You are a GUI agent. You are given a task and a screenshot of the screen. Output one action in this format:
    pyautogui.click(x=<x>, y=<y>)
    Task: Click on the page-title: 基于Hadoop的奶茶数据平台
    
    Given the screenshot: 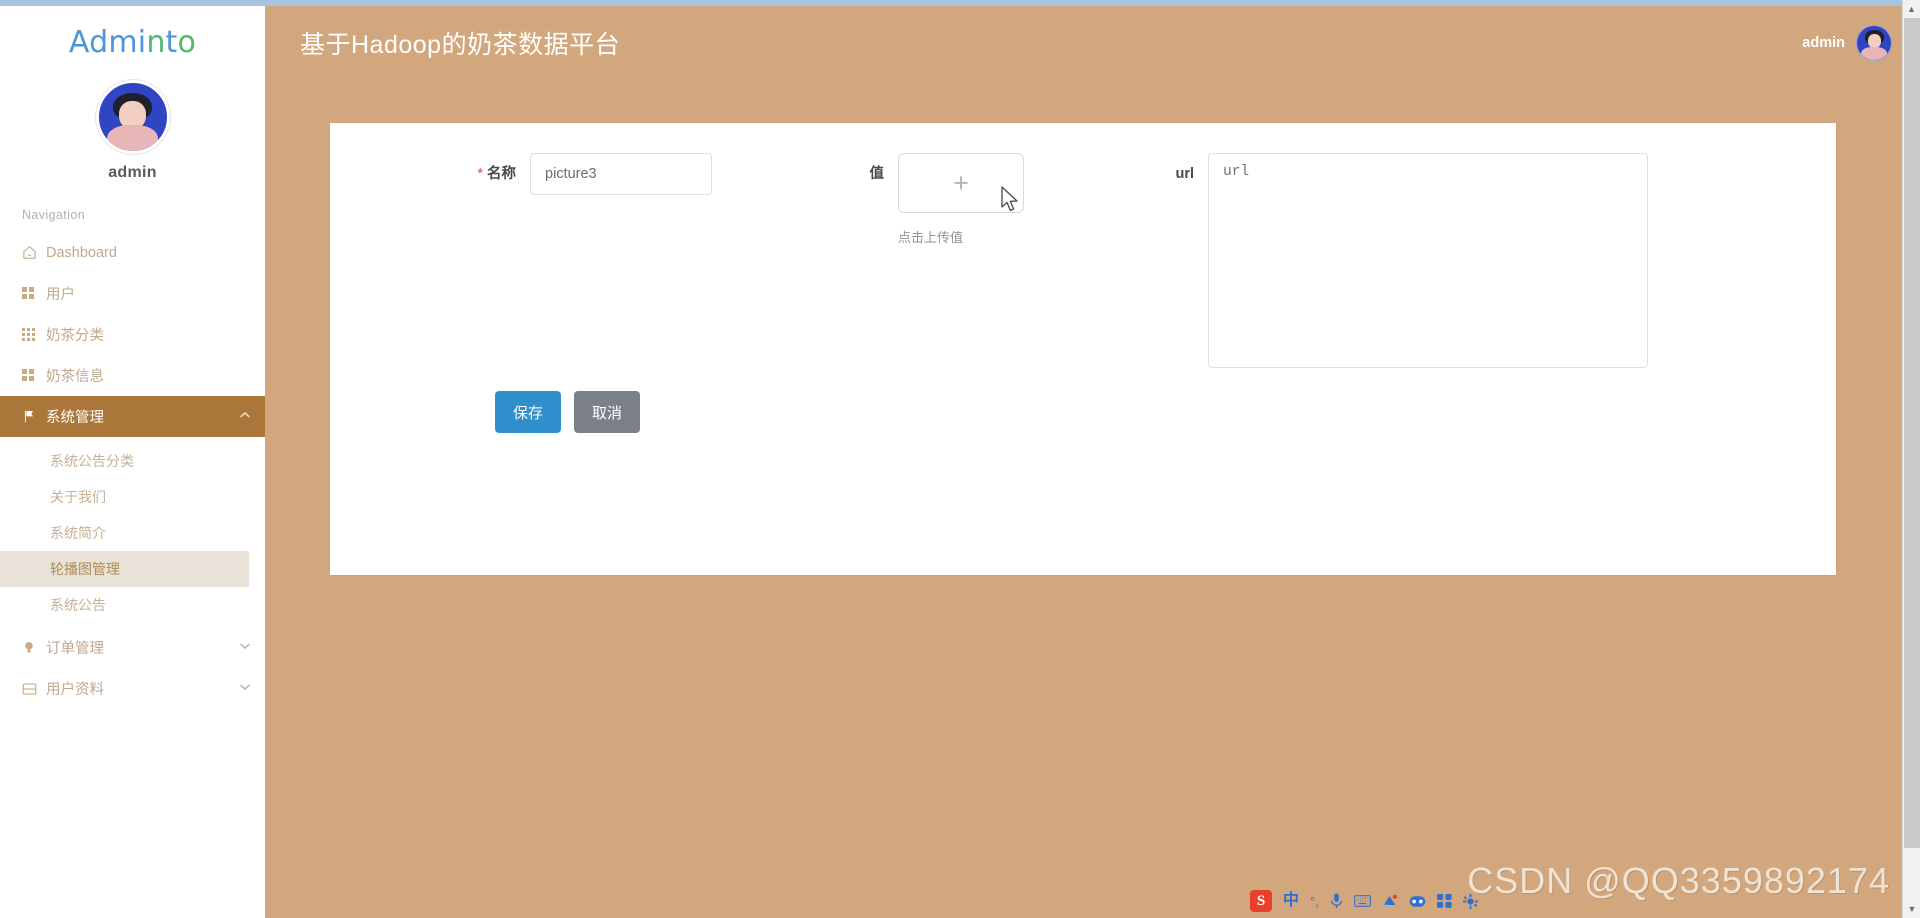 What is the action you would take?
    pyautogui.click(x=460, y=45)
    